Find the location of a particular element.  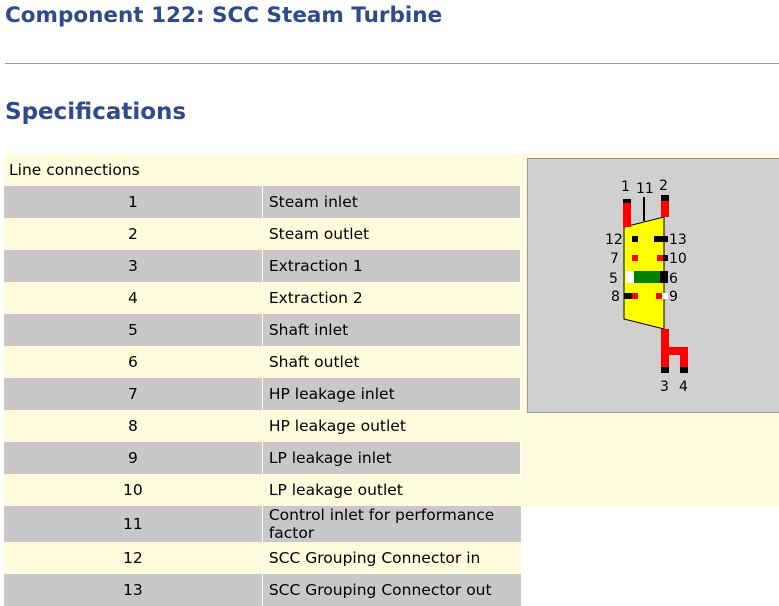

label-6: 6 is located at coordinates (673, 279).